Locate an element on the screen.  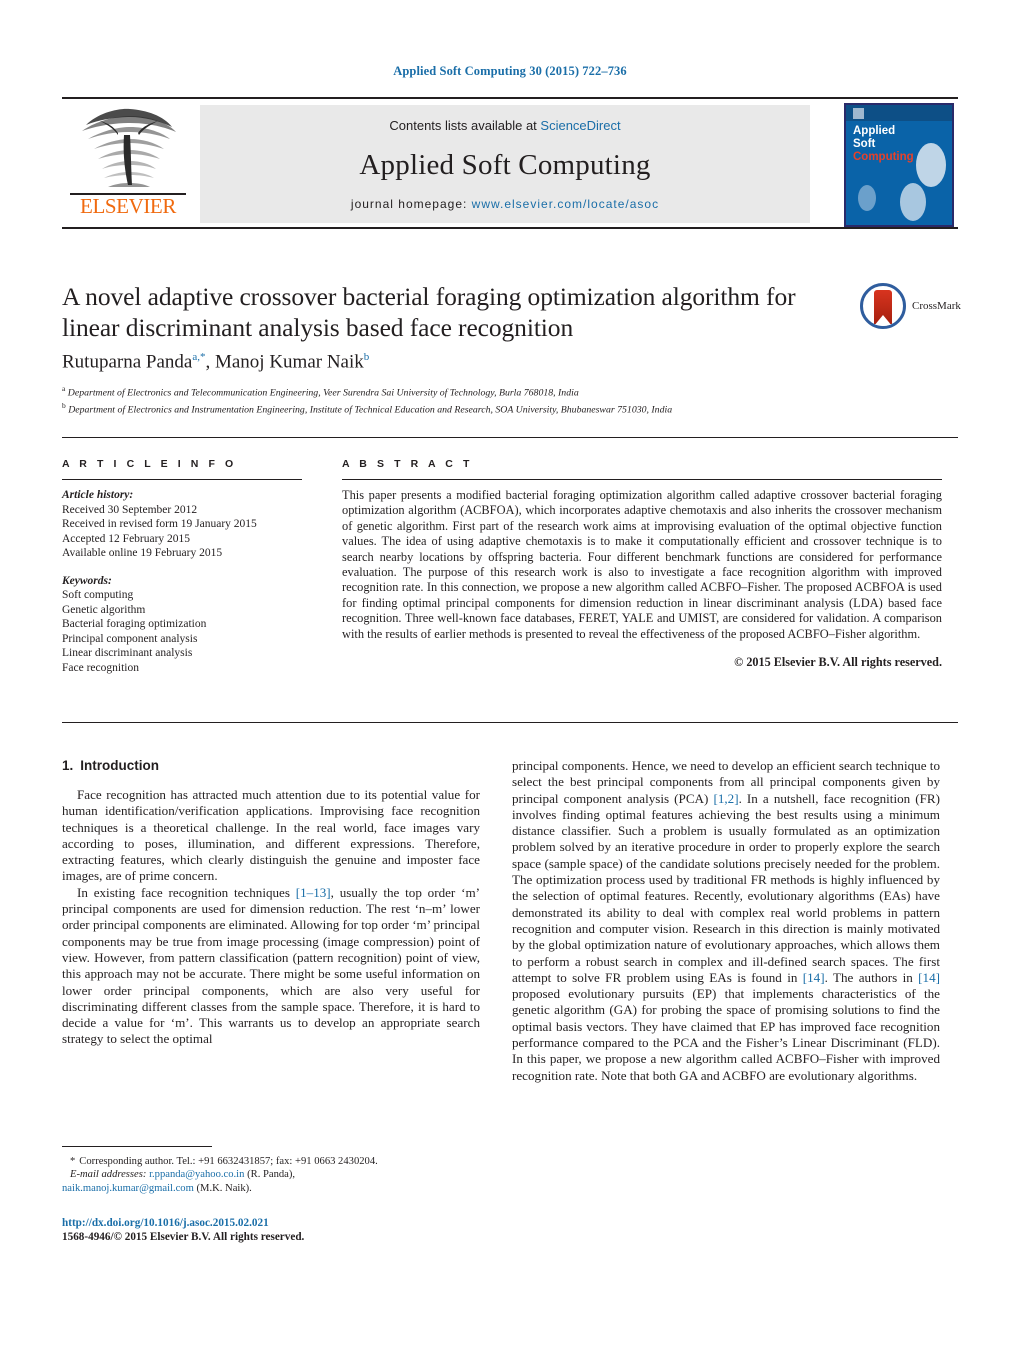
history-item: Available online 19 February 2015 is located at coordinates (142, 553).